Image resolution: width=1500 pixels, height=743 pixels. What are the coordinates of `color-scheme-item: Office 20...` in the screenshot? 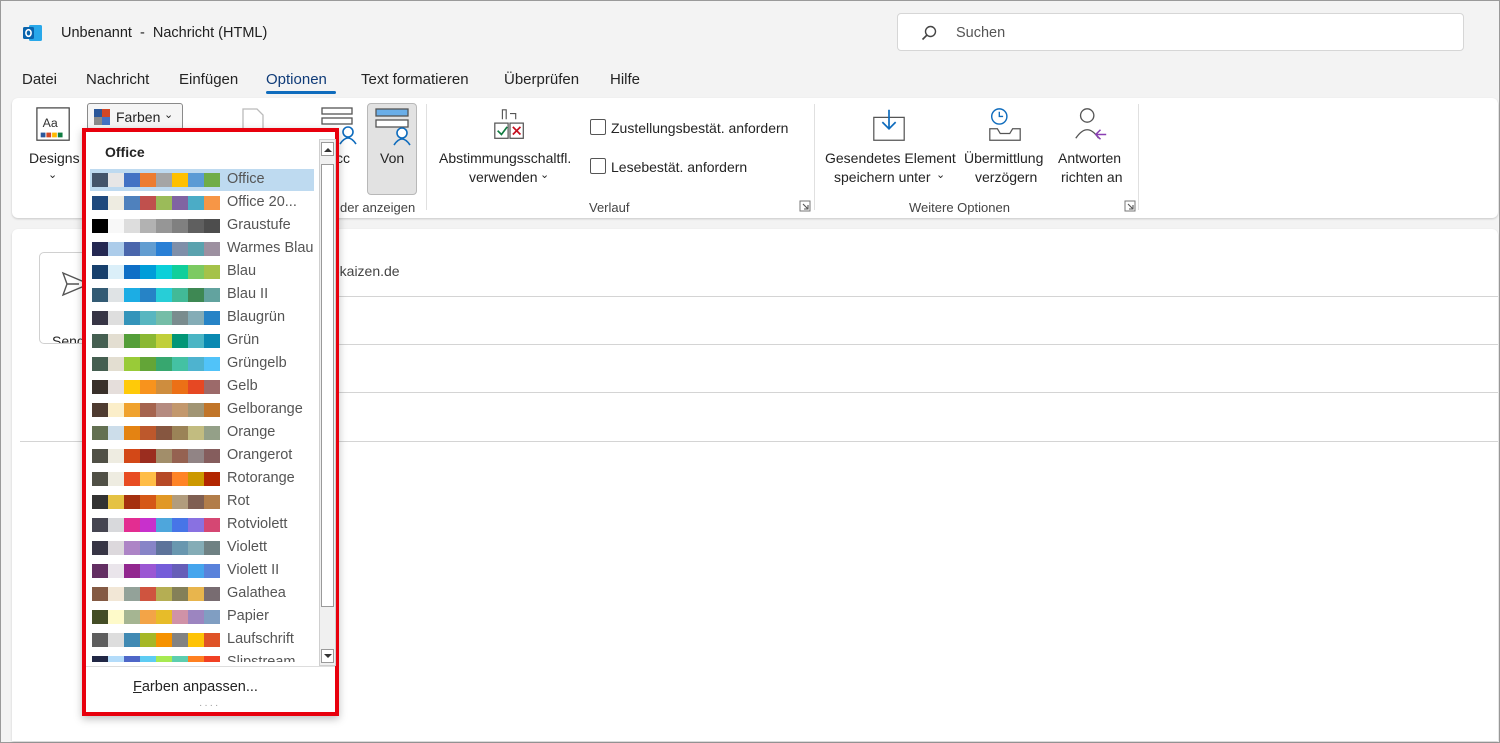 It's located at (202, 203).